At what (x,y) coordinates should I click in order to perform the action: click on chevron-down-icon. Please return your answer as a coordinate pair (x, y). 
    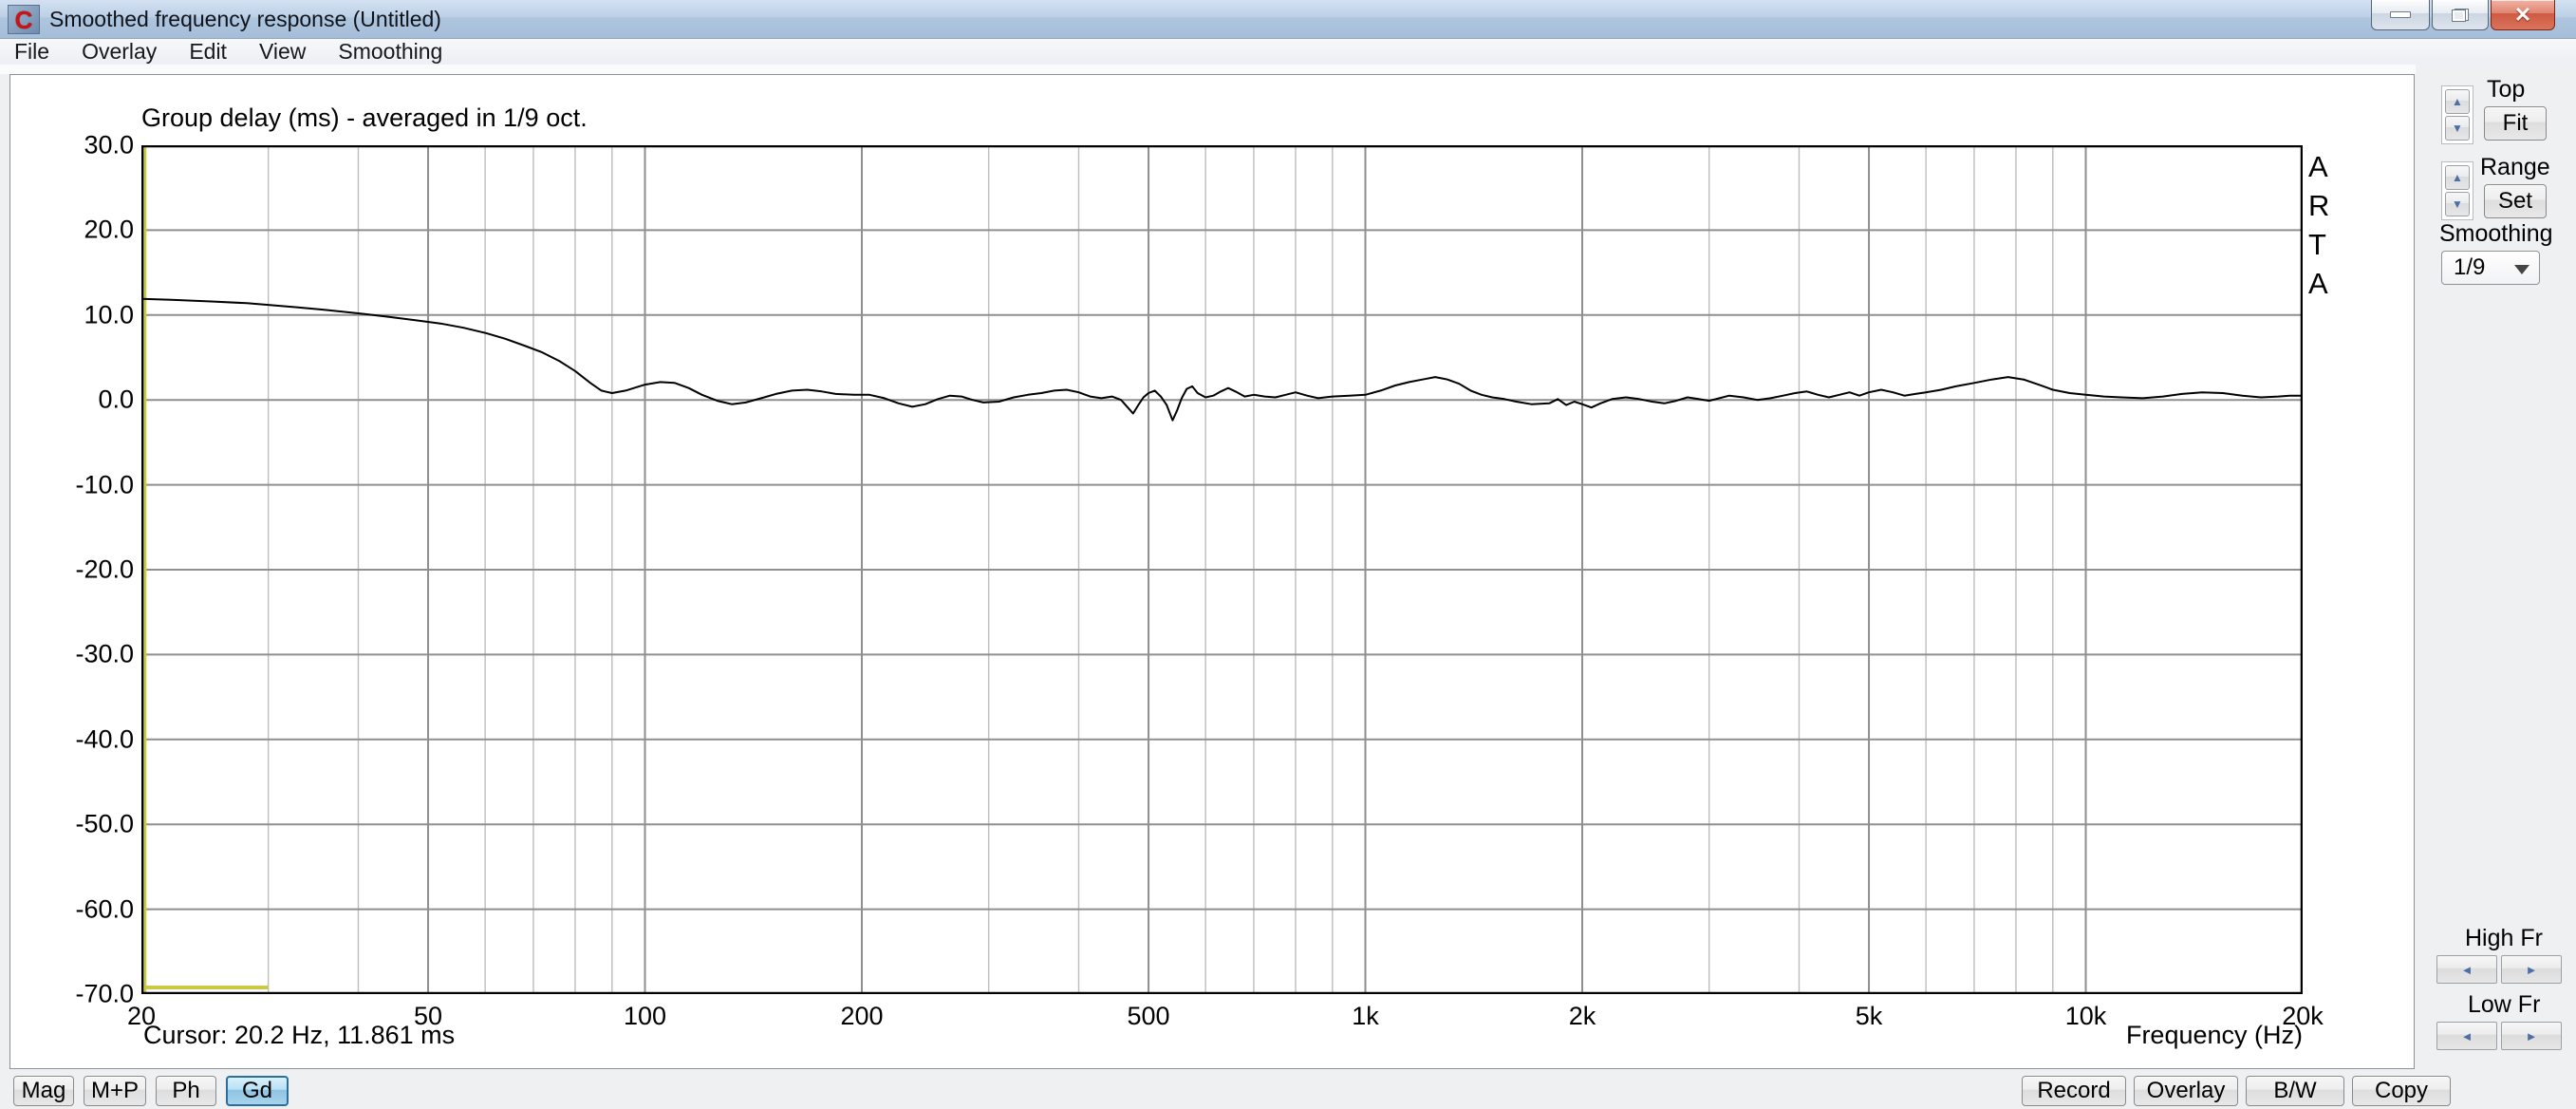
    Looking at the image, I should click on (2522, 269).